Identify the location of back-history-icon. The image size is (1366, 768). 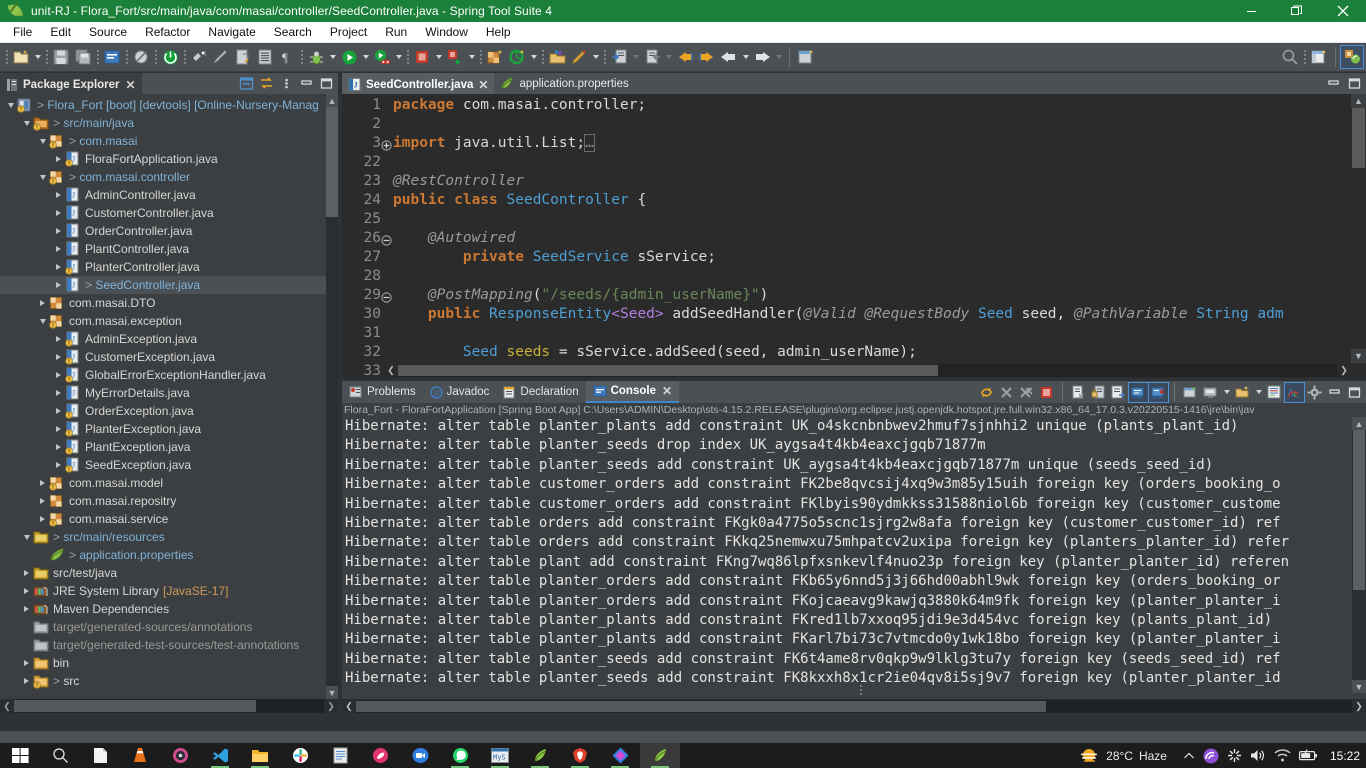
(685, 57).